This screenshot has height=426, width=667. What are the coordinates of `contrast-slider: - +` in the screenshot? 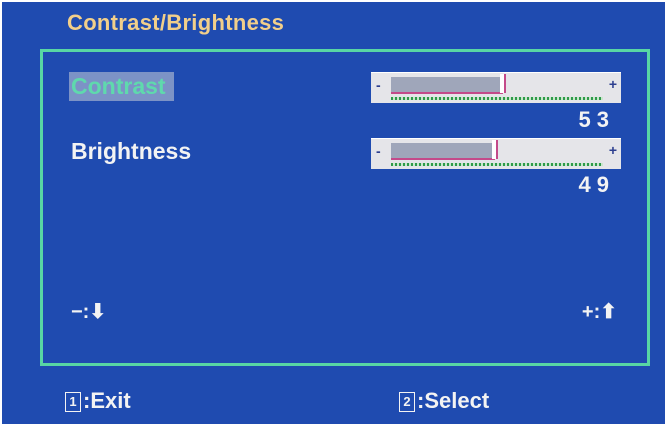 It's located at (496, 87).